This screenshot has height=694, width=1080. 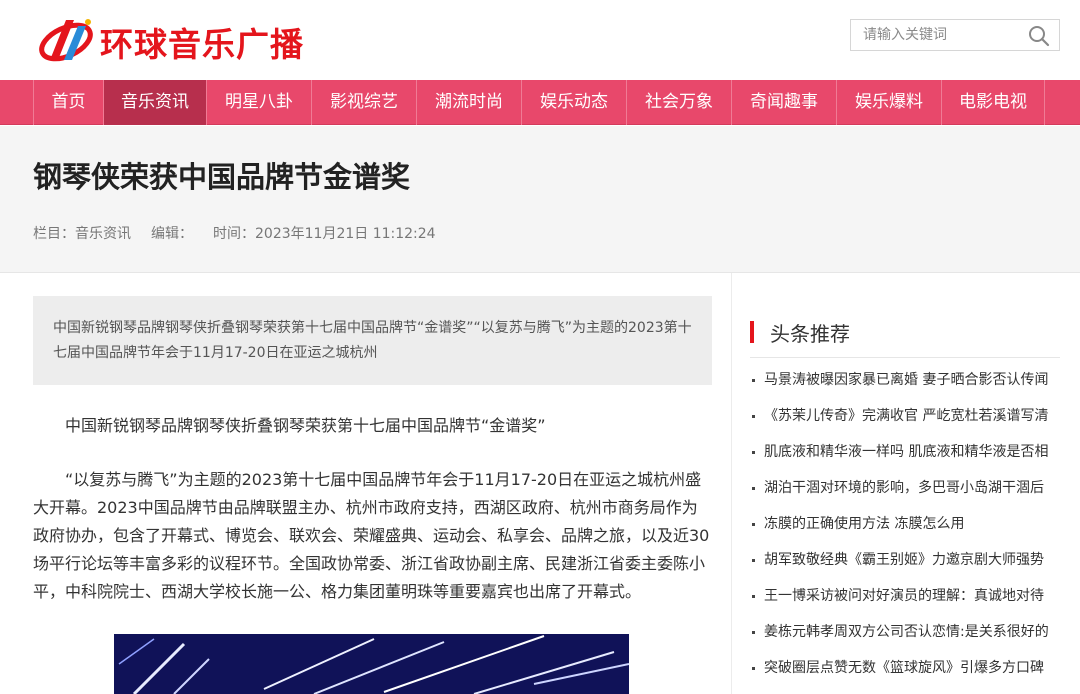 What do you see at coordinates (731, 483) in the screenshot?
I see `column-divider` at bounding box center [731, 483].